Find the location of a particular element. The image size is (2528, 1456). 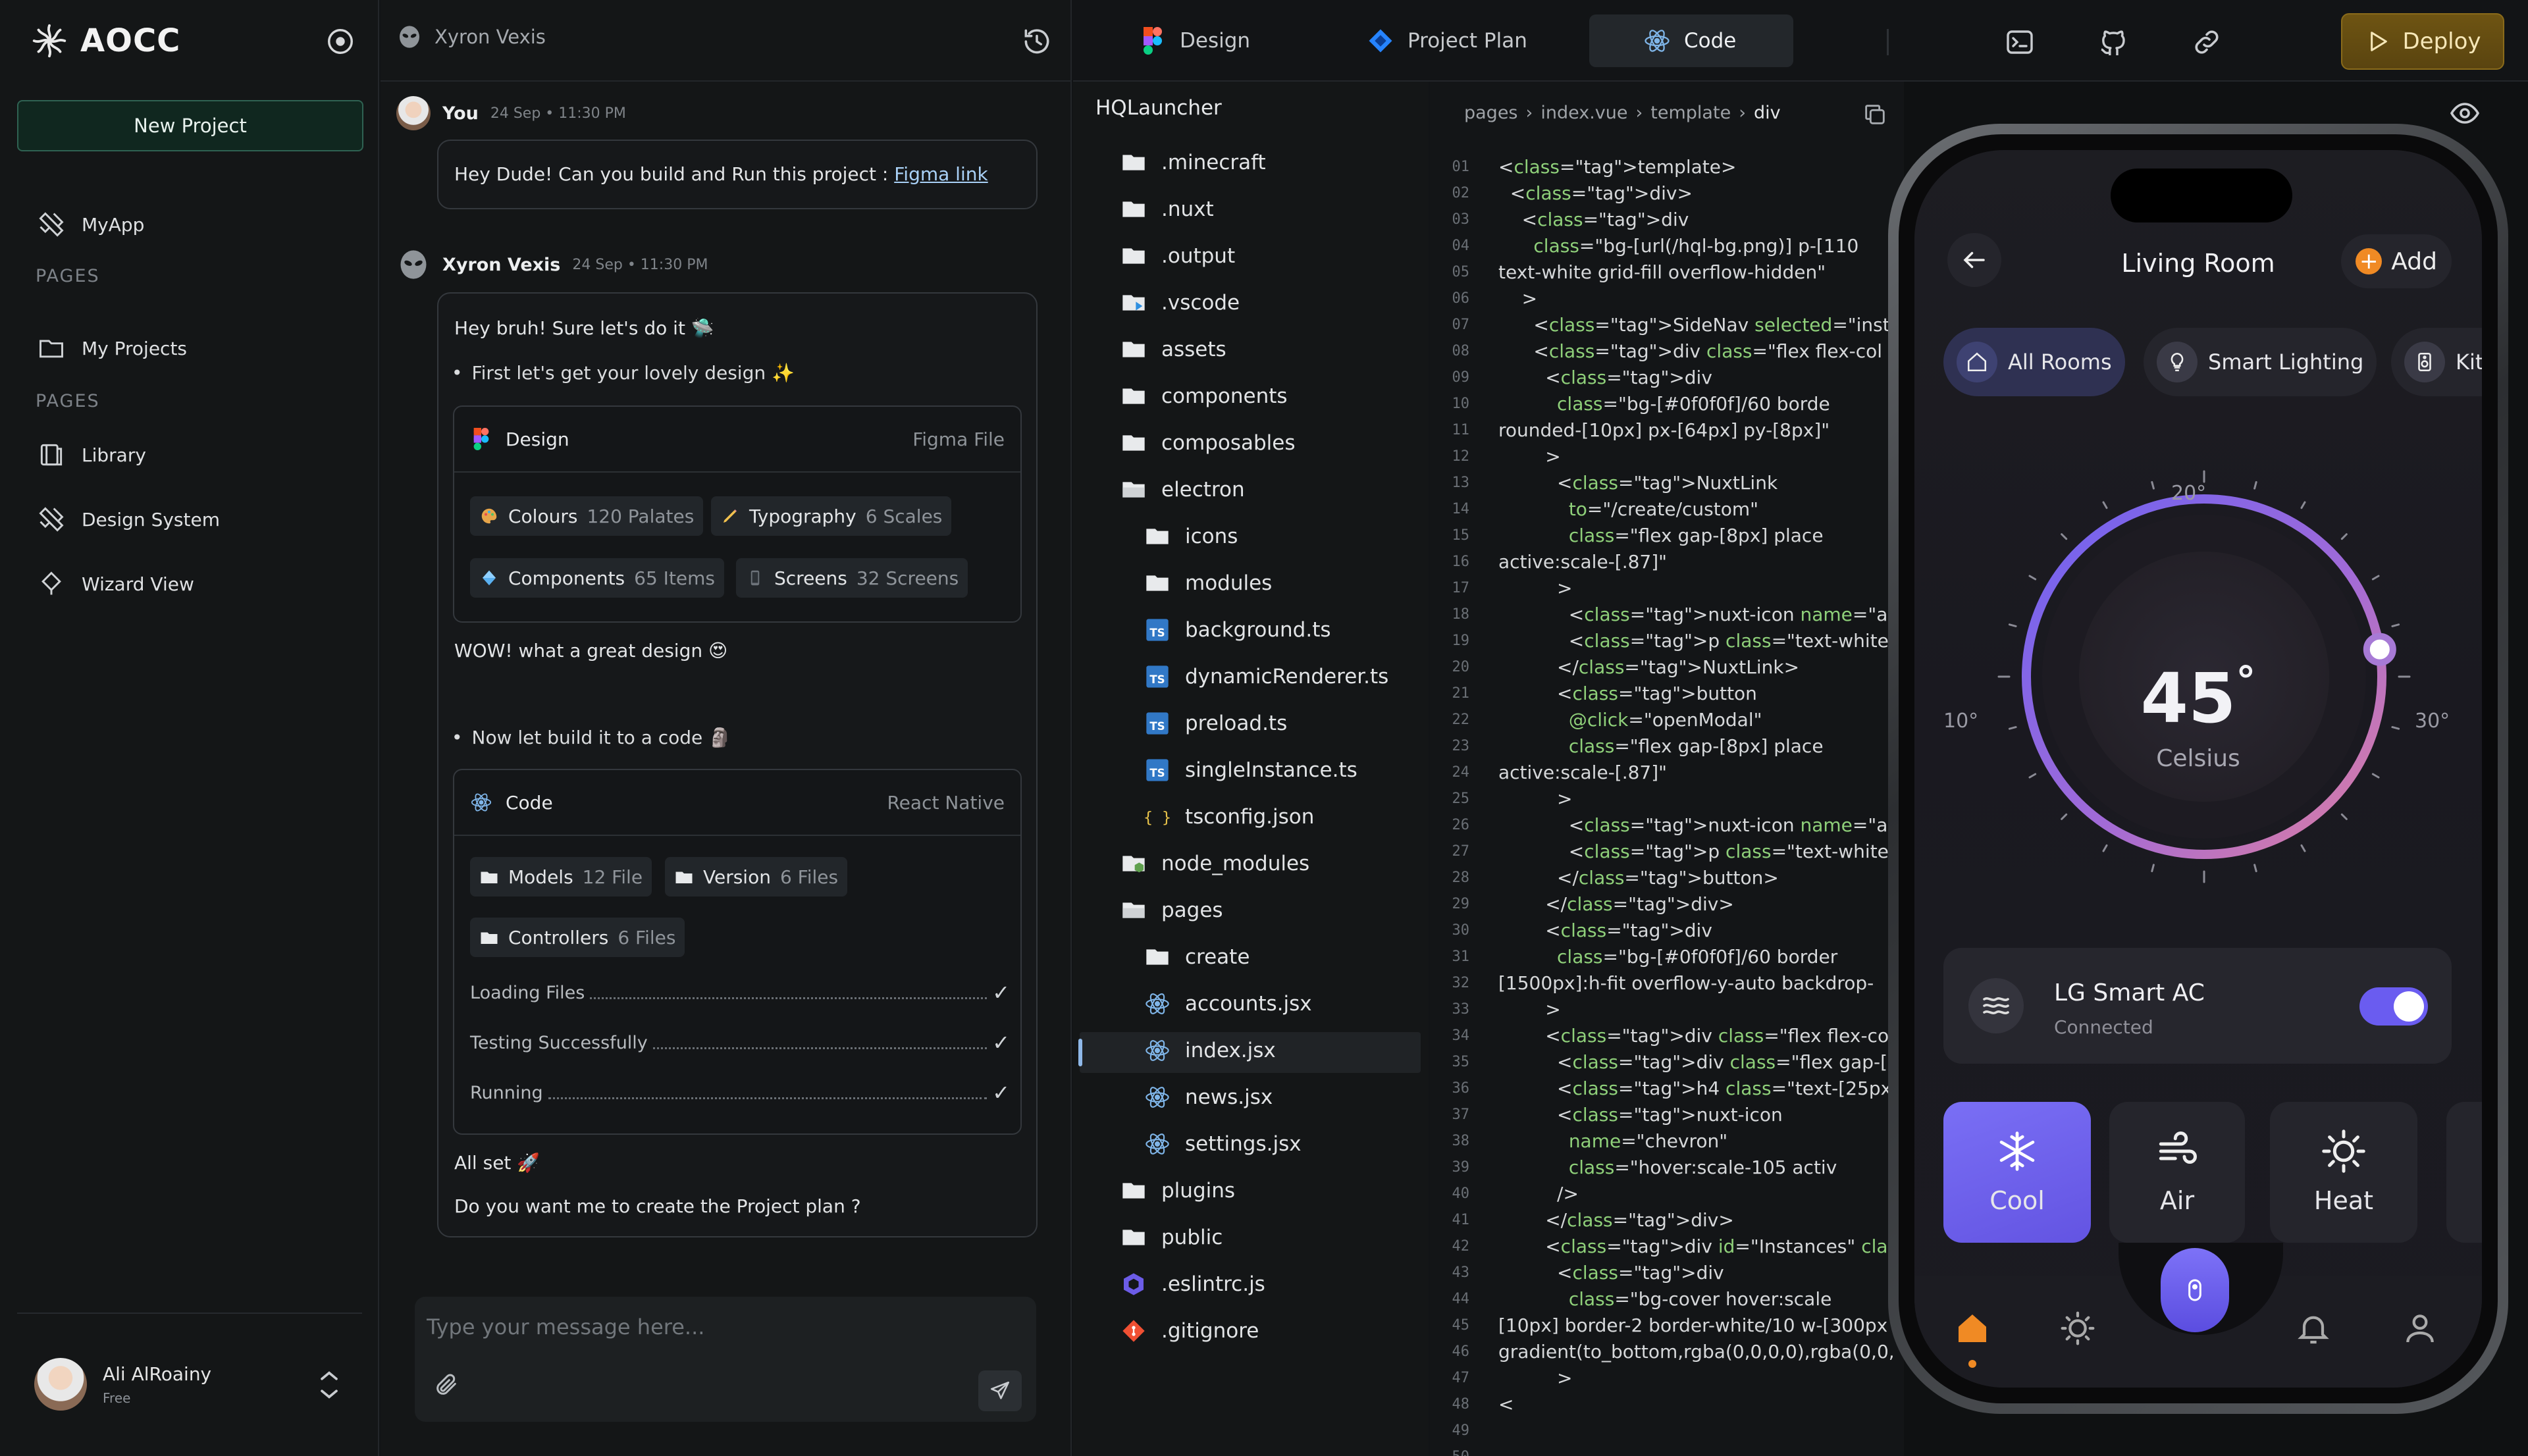

code-line: <class="tag">div is located at coordinates (1611, 1273).